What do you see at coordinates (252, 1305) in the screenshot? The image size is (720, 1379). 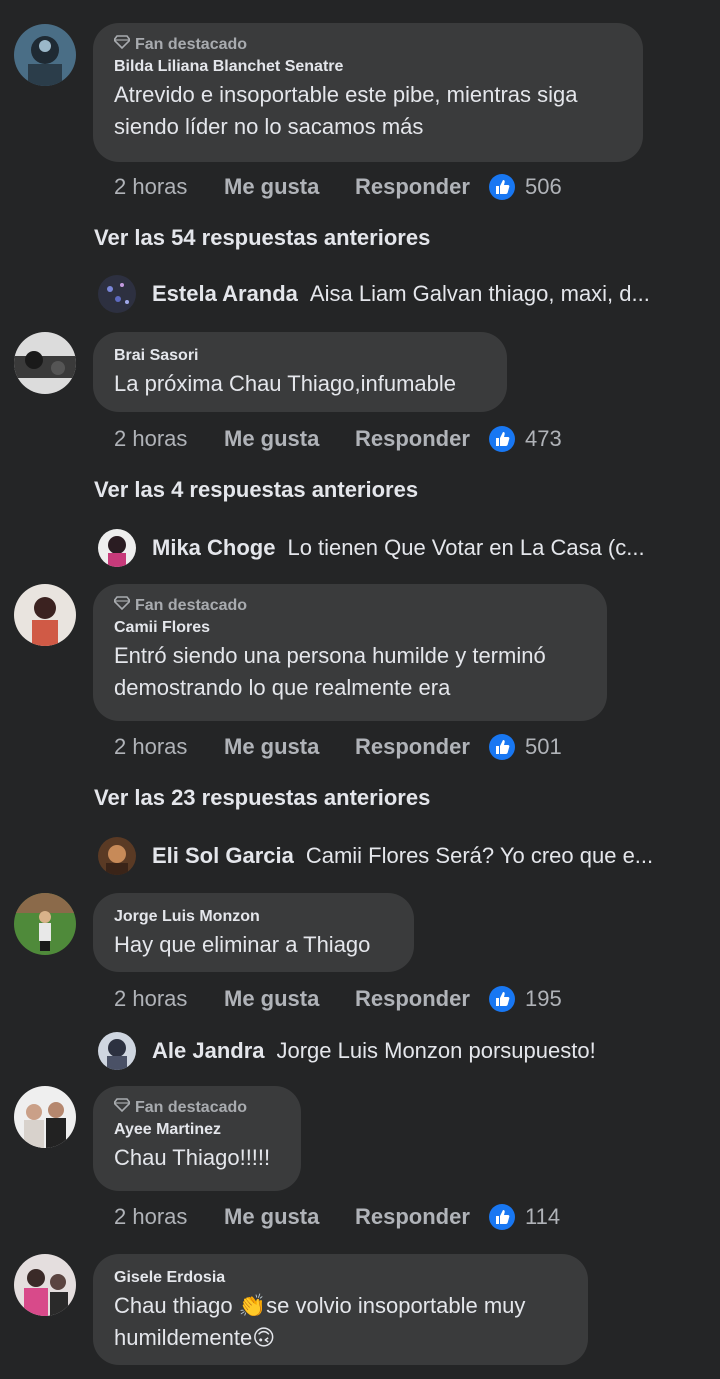 I see `clapping-hands-emoji: 👏` at bounding box center [252, 1305].